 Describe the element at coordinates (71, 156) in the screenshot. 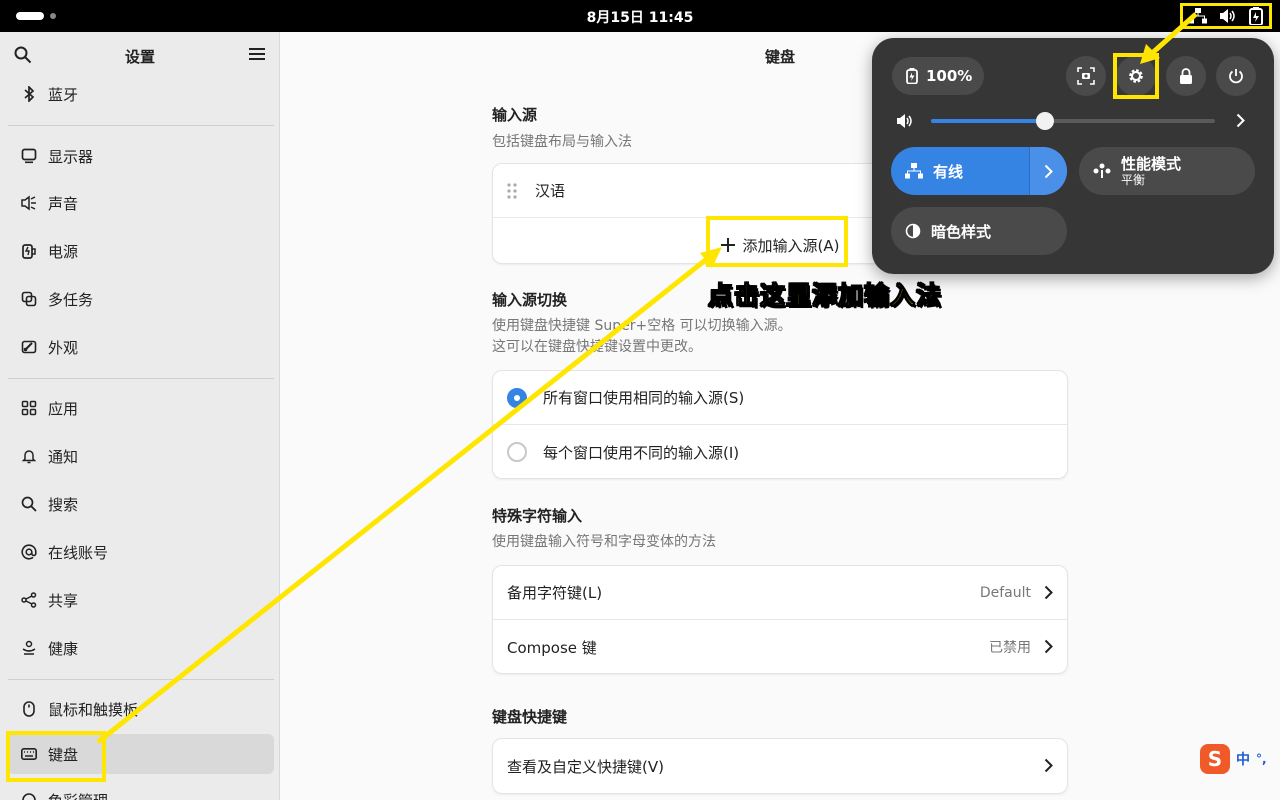

I see `sidebar-item-label: 显示器` at that location.